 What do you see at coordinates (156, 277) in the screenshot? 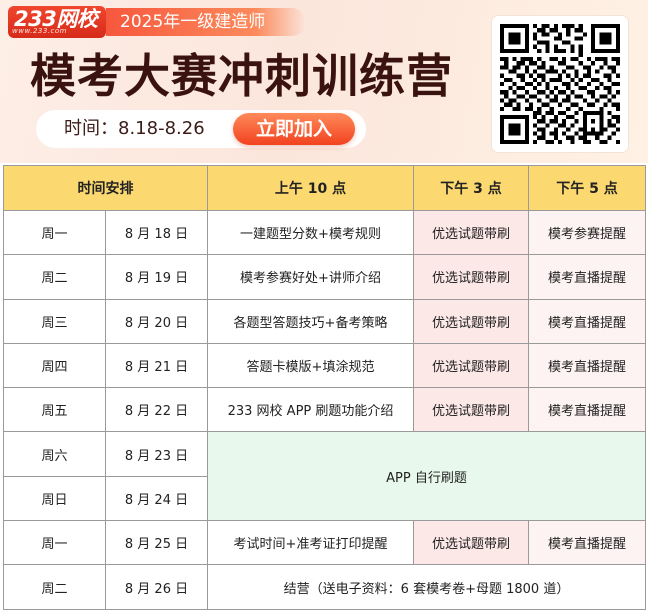
I see `date-cell: 8 月 19 日` at bounding box center [156, 277].